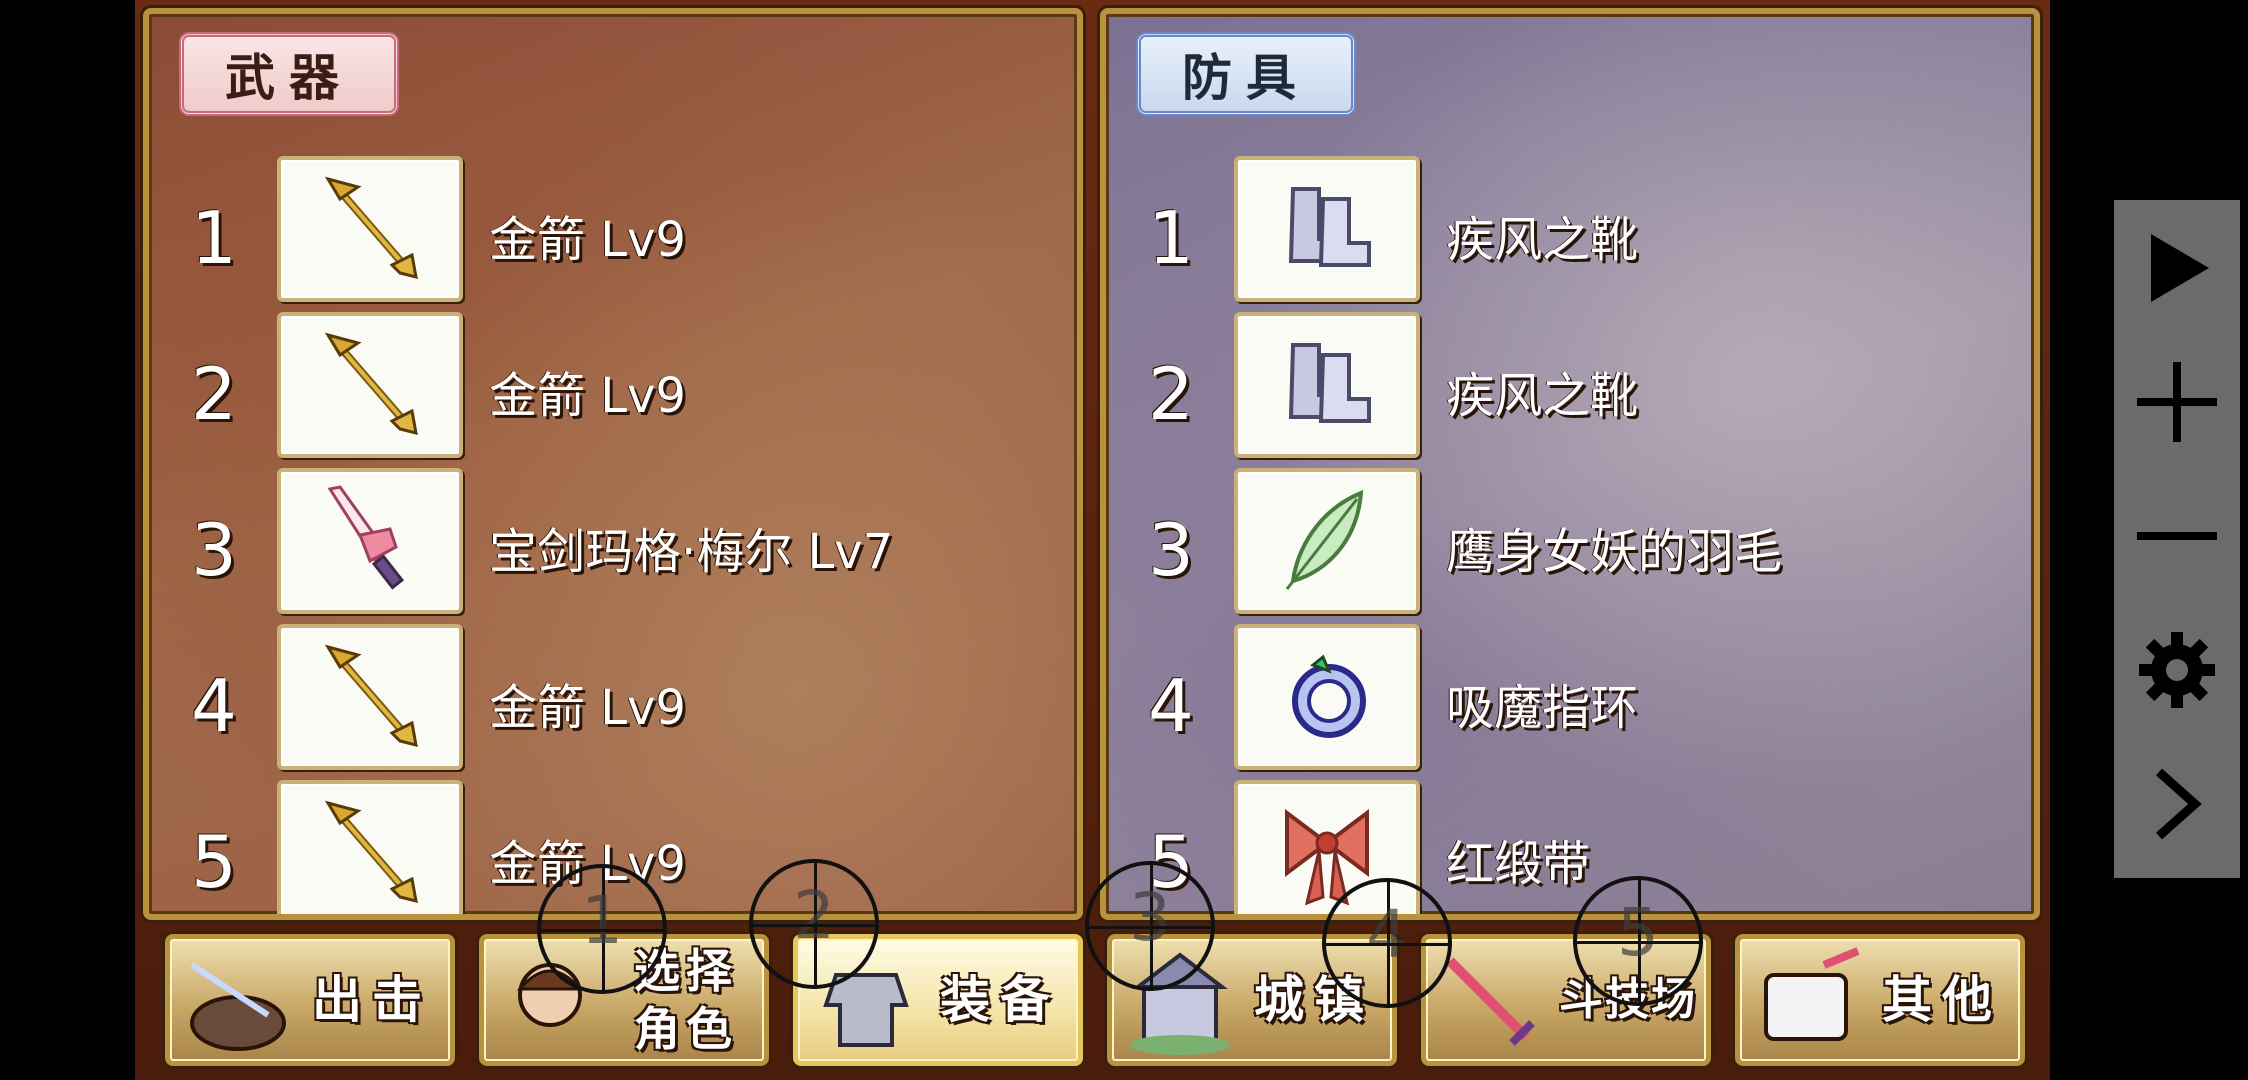  Describe the element at coordinates (372, 1000) in the screenshot. I see `tab-label: 出击` at that location.